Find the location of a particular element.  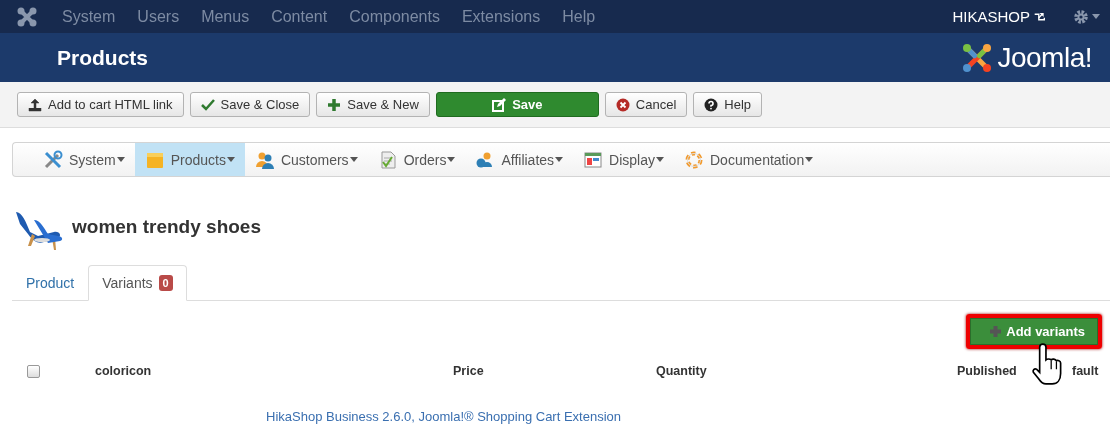

site-link: HIKASHOP is located at coordinates (998, 16).